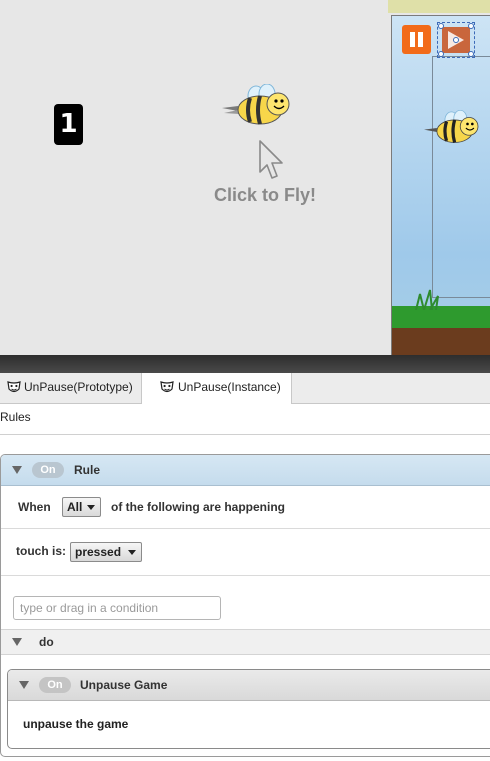 The width and height of the screenshot is (490, 761). I want to click on tab-unpause-prototype: UnPause(Prototype), so click(71, 388).